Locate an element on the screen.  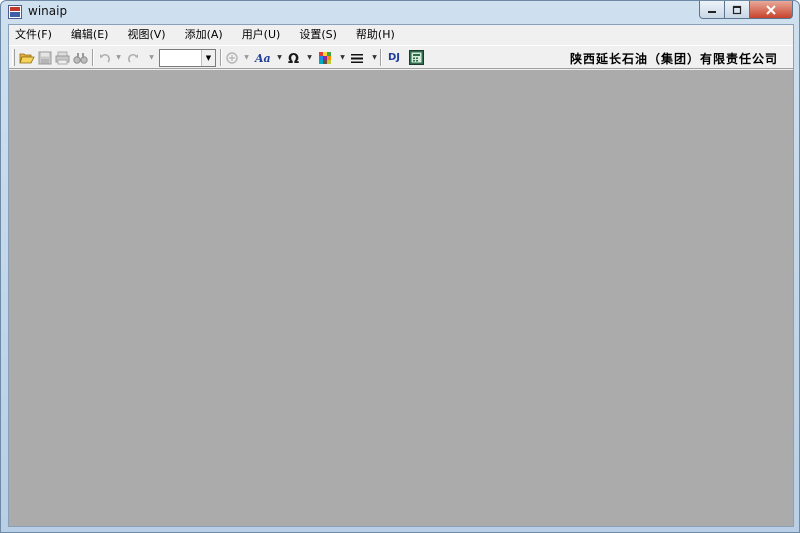
menu-edit: 编辑(E) is located at coordinates (90, 34).